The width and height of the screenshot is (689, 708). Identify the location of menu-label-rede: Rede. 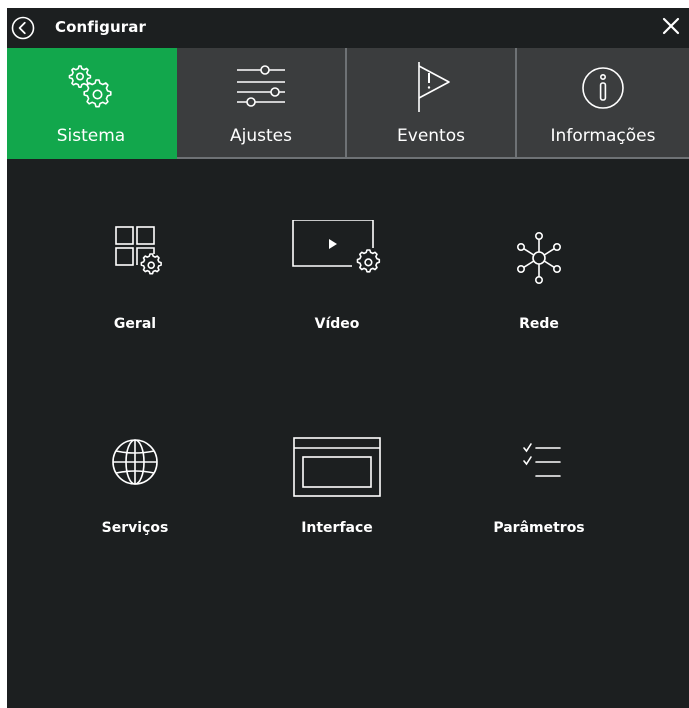
(539, 324).